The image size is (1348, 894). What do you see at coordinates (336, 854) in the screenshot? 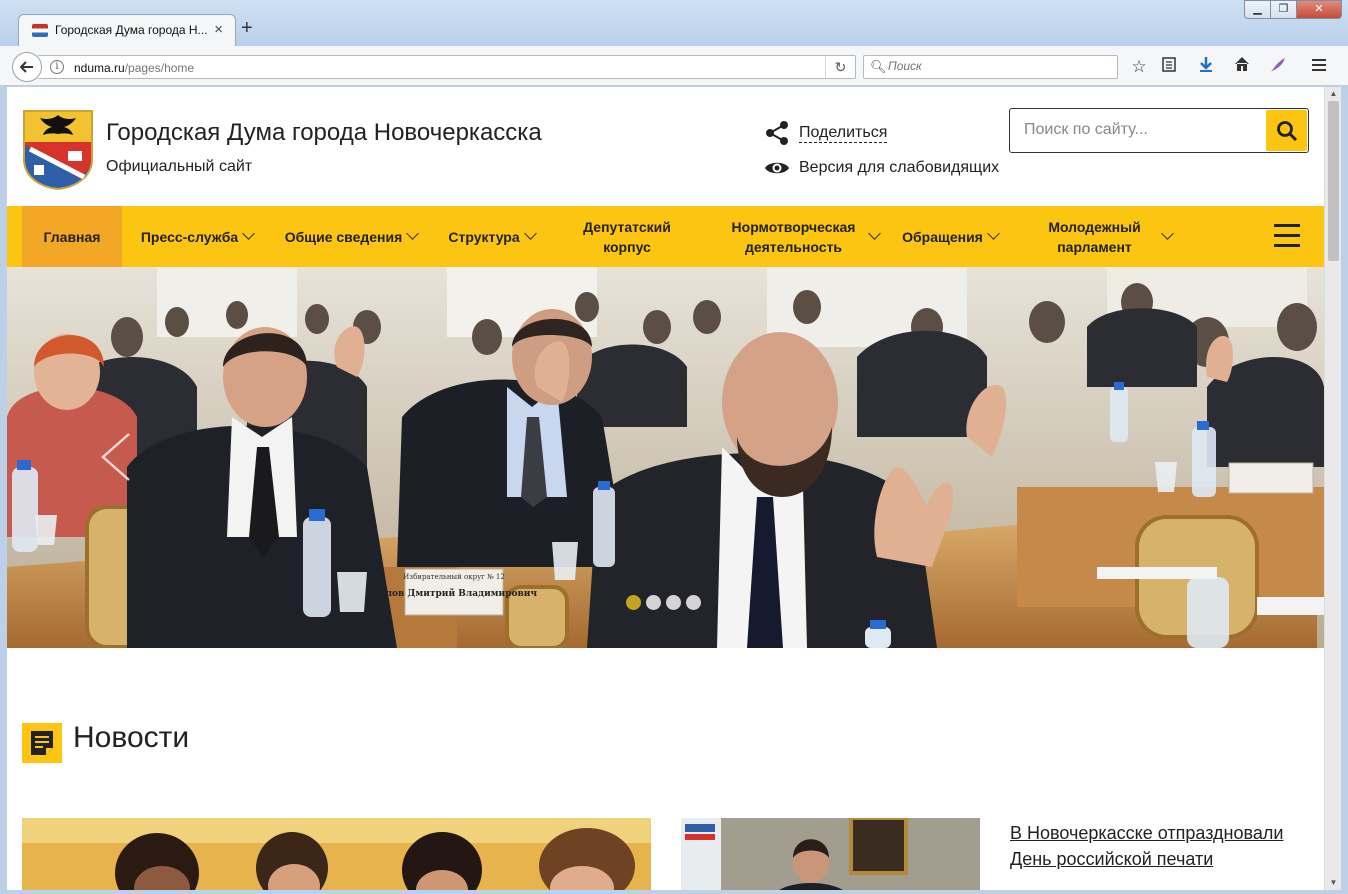
I see `news-image-students` at bounding box center [336, 854].